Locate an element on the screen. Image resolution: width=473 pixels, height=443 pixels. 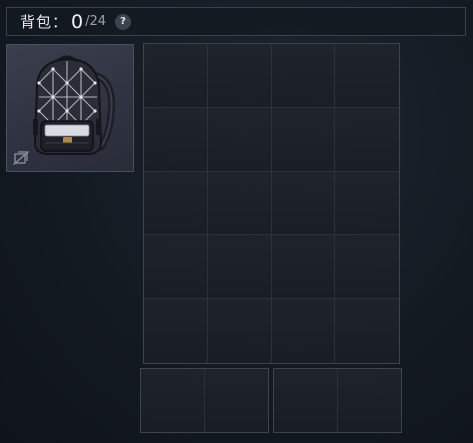
backpack-label: 背包 is located at coordinates (36, 22).